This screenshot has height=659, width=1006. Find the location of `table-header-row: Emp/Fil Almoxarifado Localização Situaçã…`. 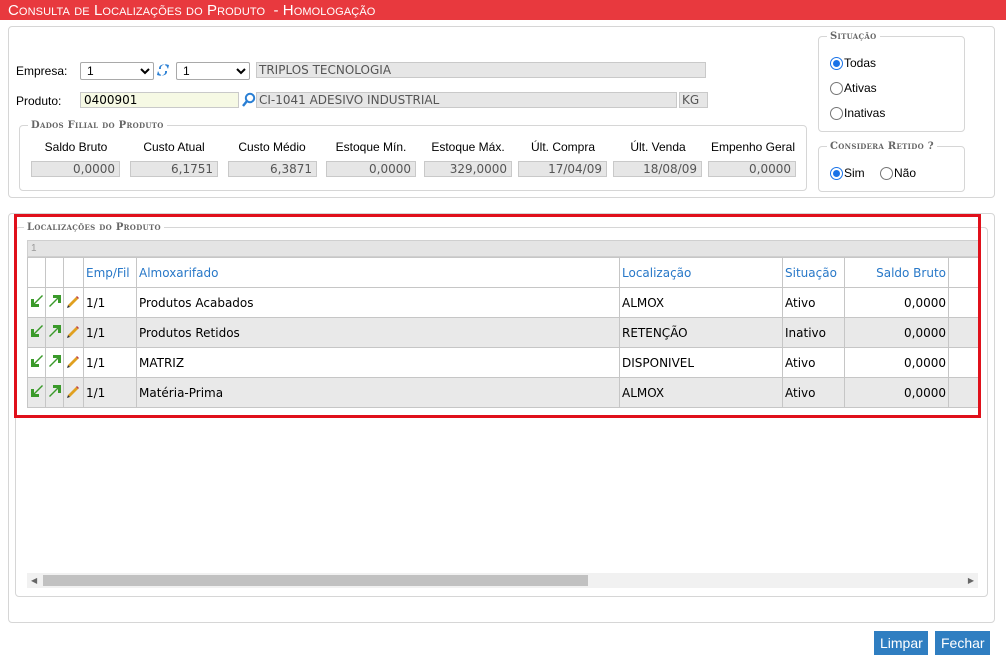

table-header-row: Emp/Fil Almoxarifado Localização Situaçã… is located at coordinates (503, 272).